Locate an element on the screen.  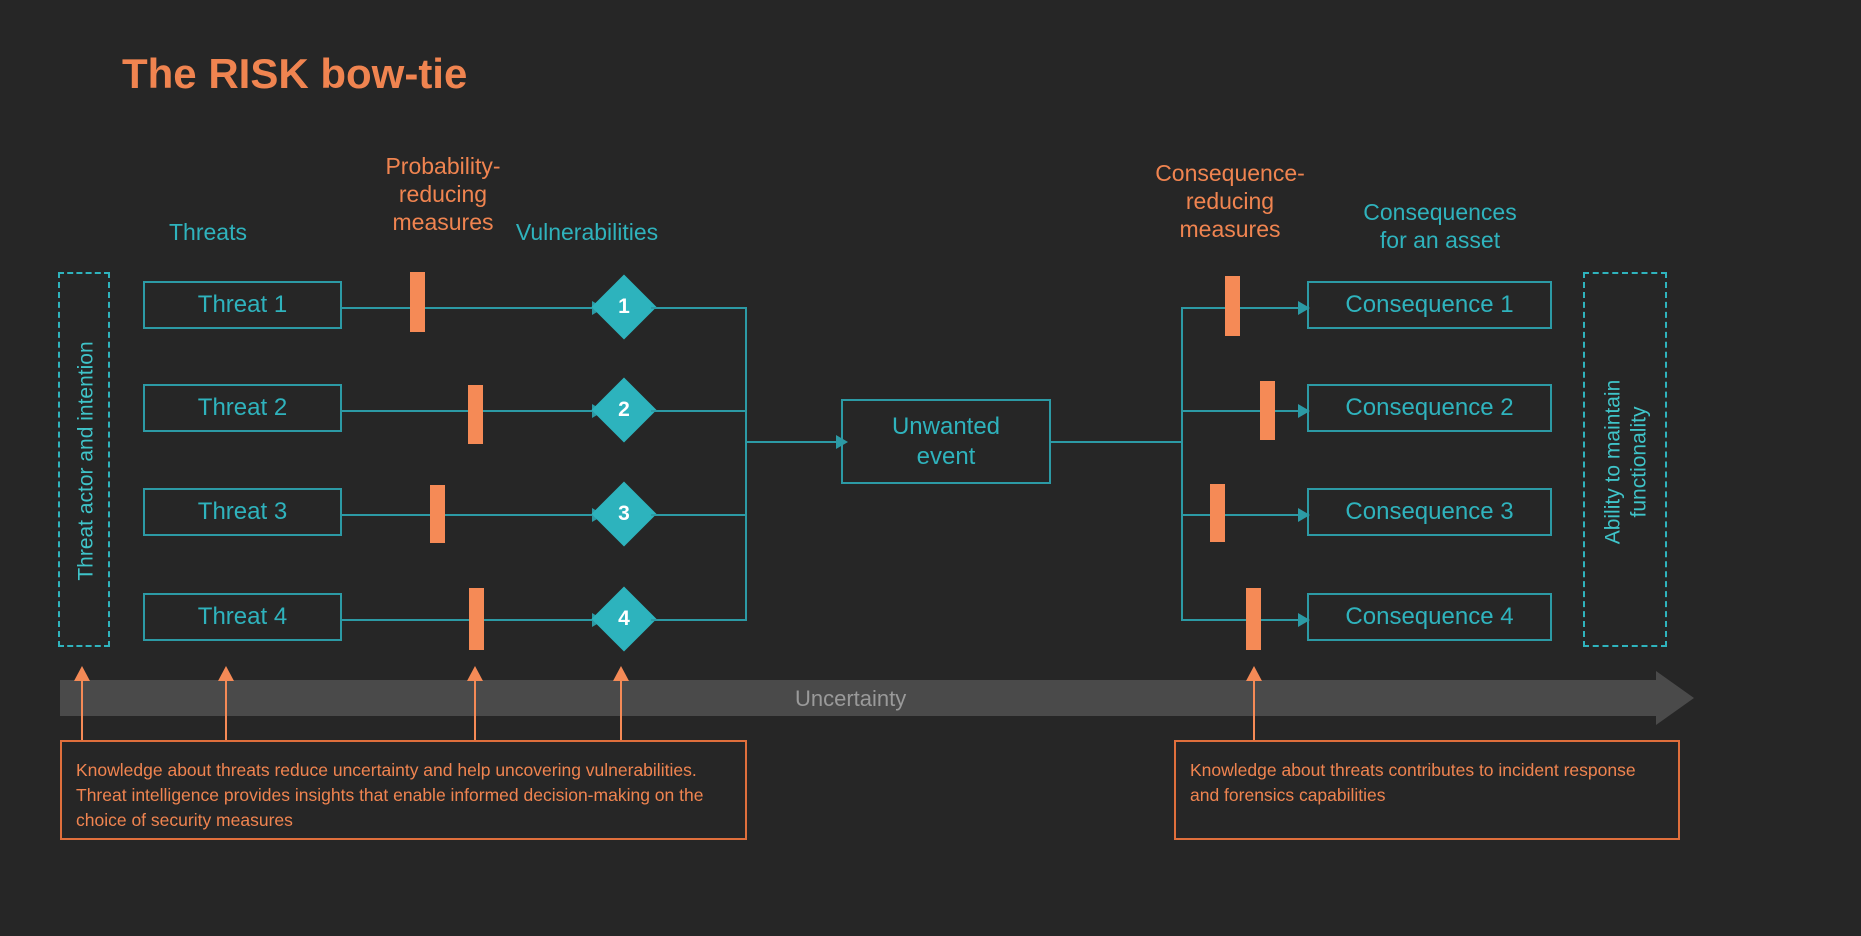
fanout-distributor-right is located at coordinates (1182, 464).